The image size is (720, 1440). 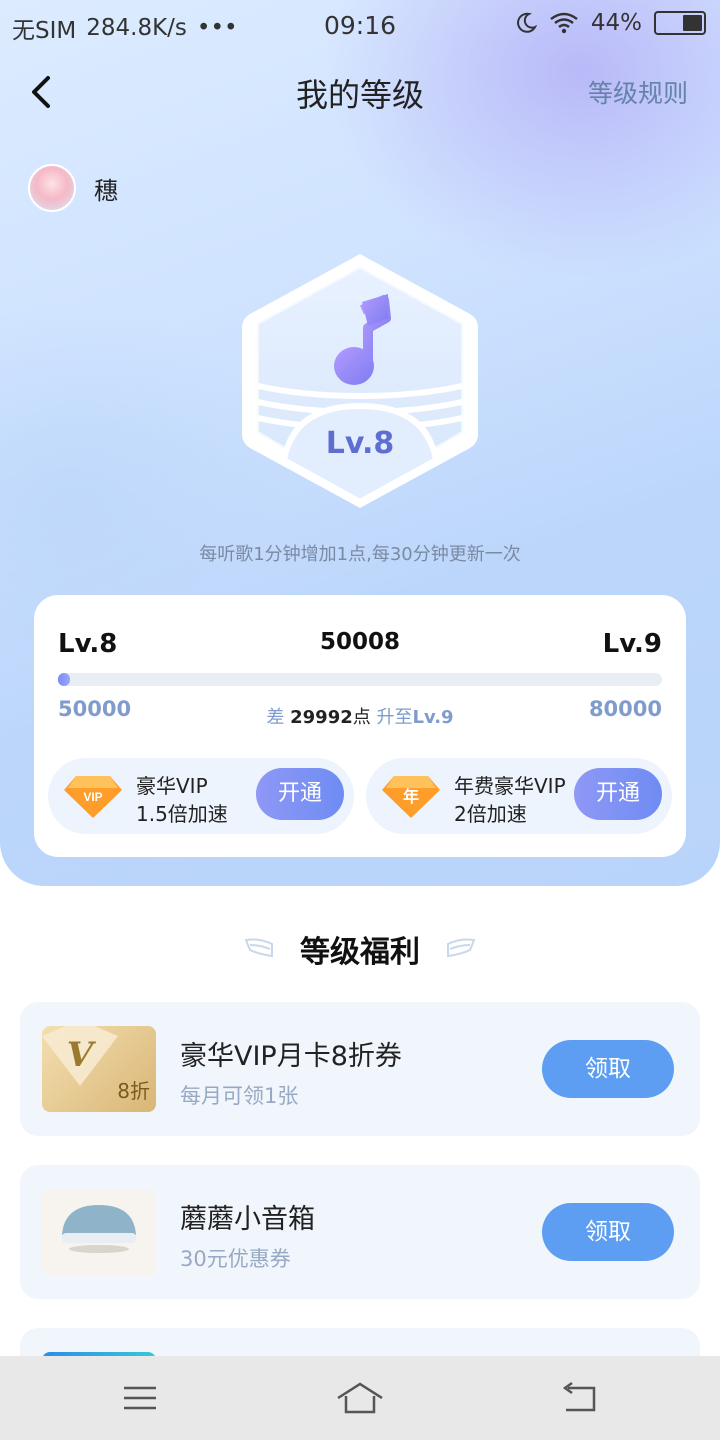 I want to click on level-tip: 每听歌1分钟增加1点,每30分钟更新一次, so click(x=360, y=554).